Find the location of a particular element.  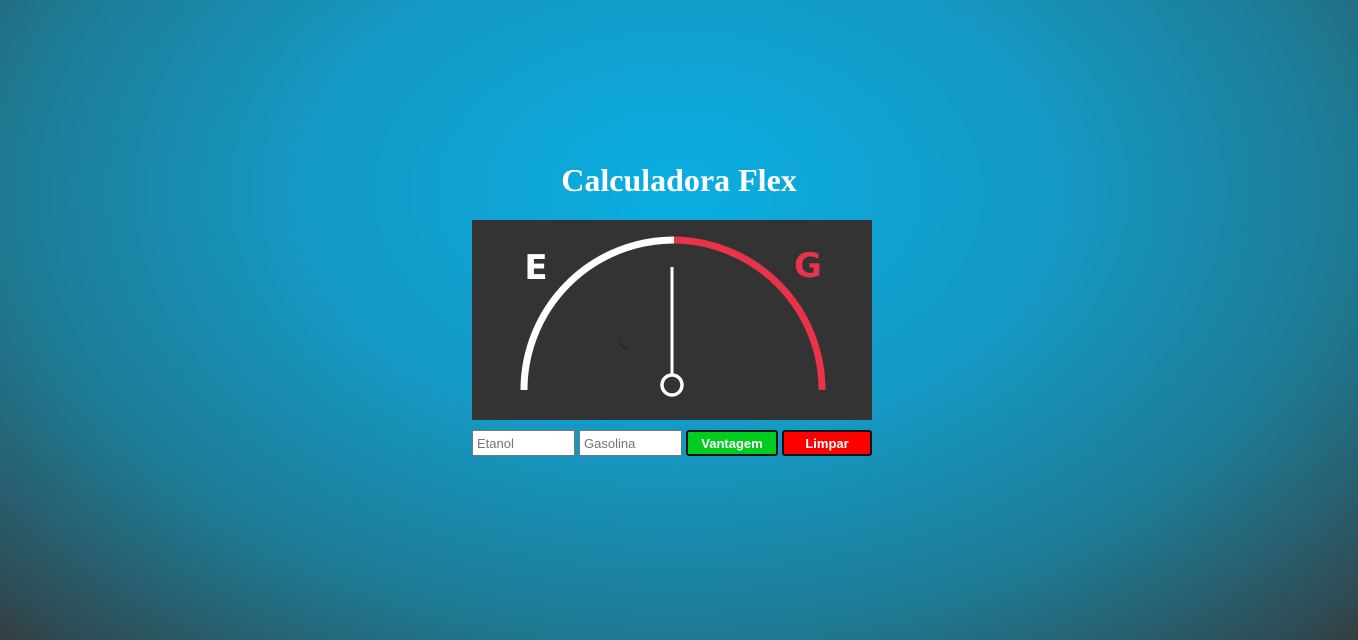

etanol-input is located at coordinates (523, 443).